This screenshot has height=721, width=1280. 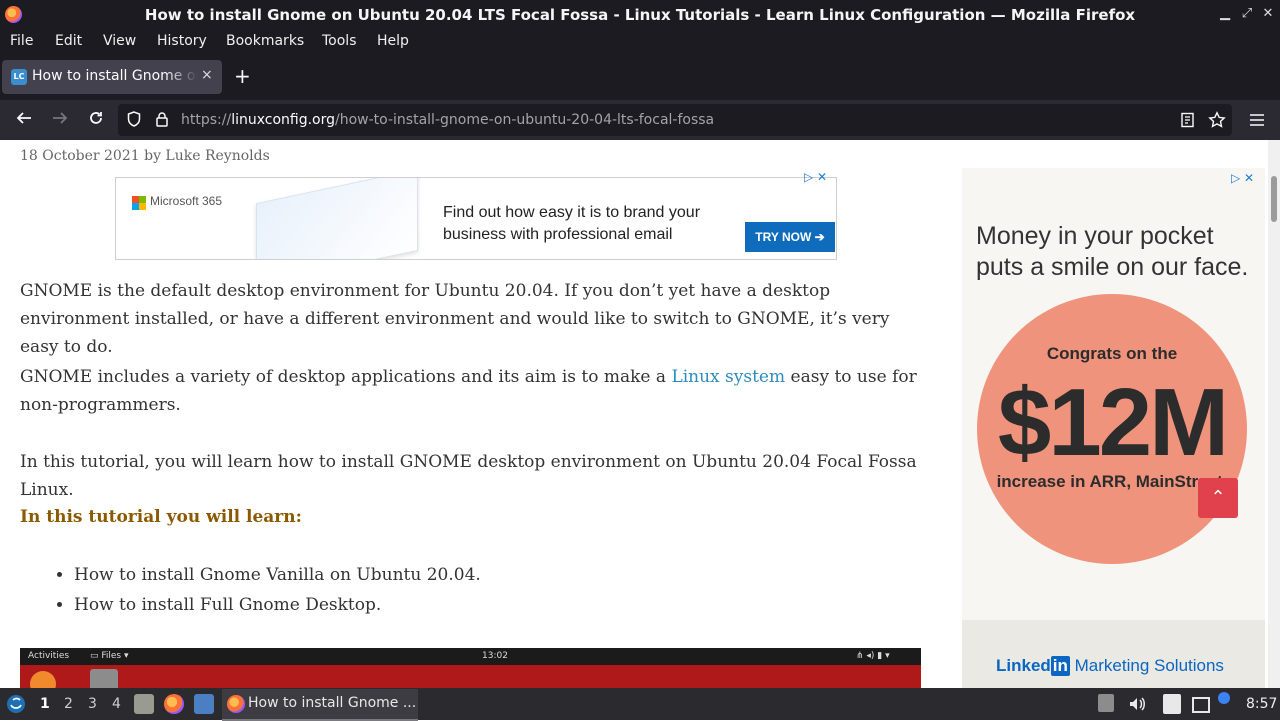 What do you see at coordinates (1201, 705) in the screenshot?
I see `display-tray-icon` at bounding box center [1201, 705].